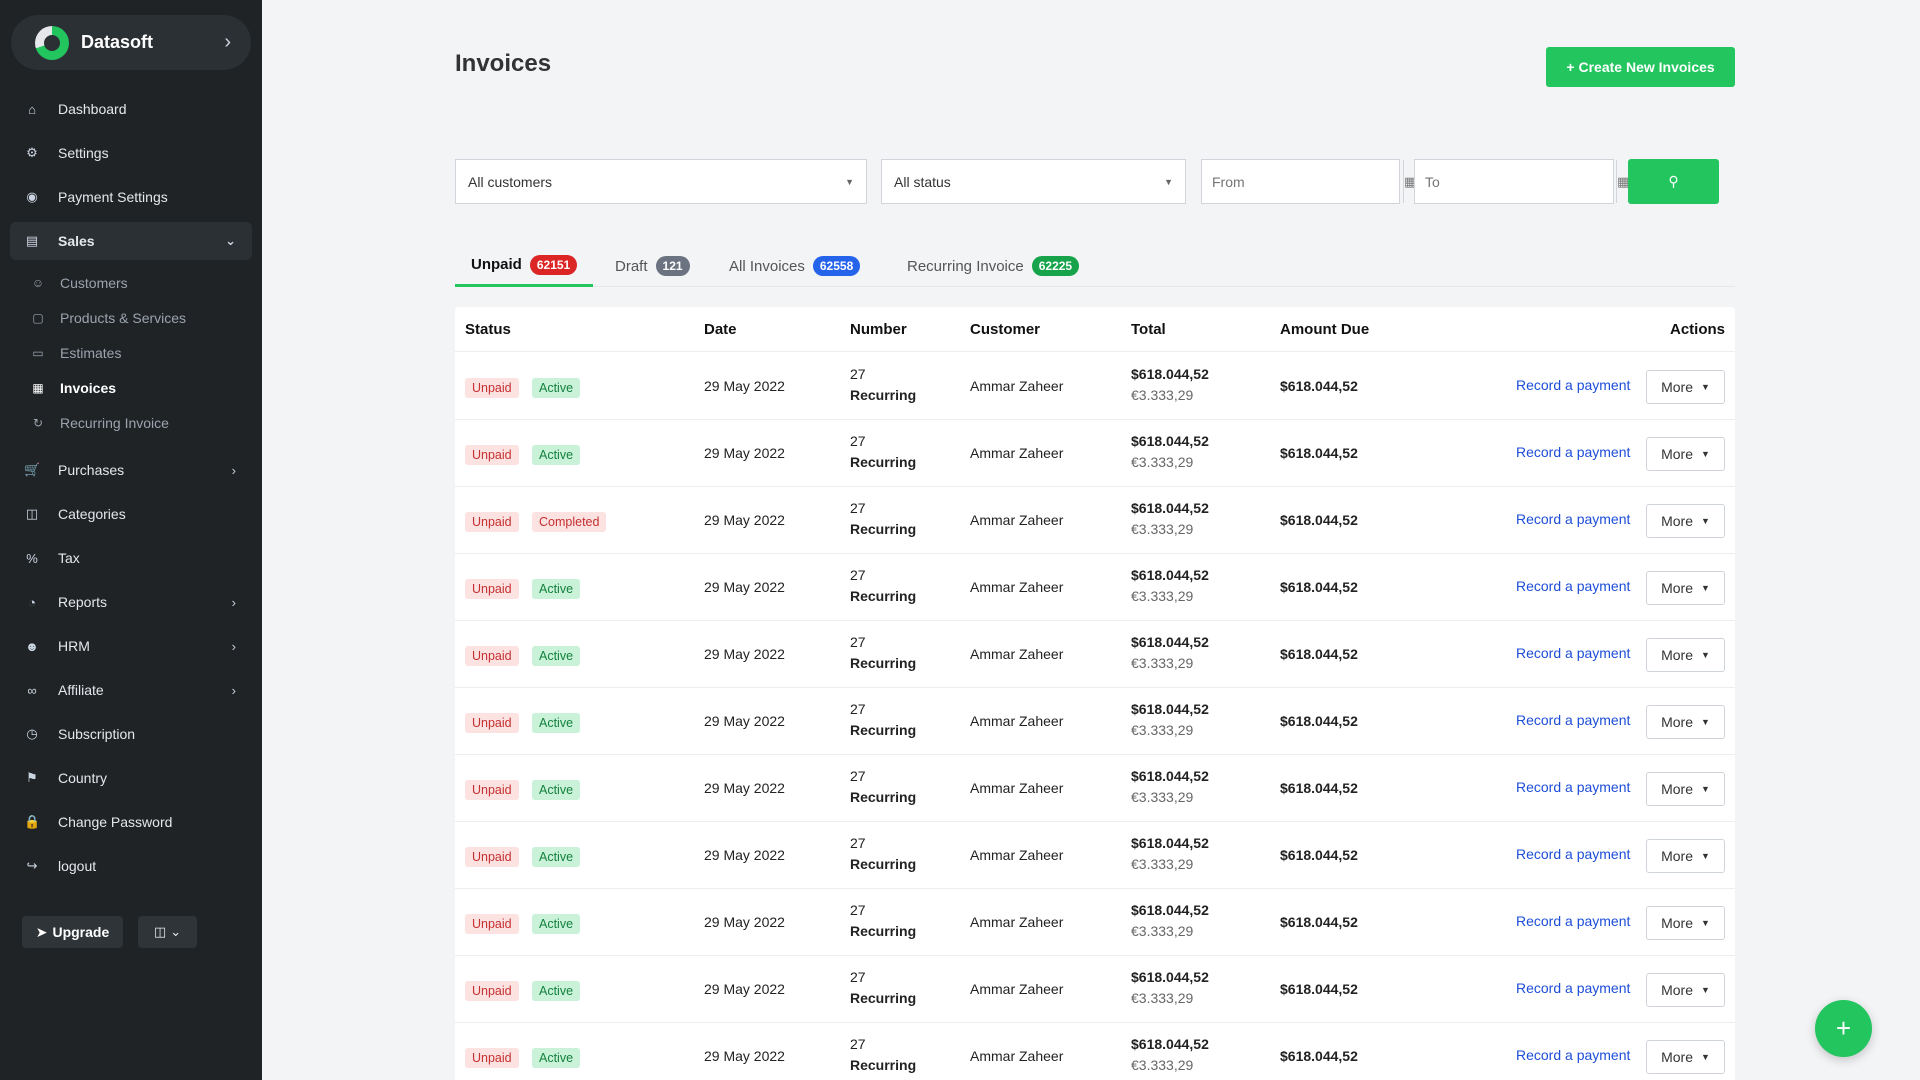  Describe the element at coordinates (167, 932) in the screenshot. I see `language-switcher: ◫ ⌄` at that location.